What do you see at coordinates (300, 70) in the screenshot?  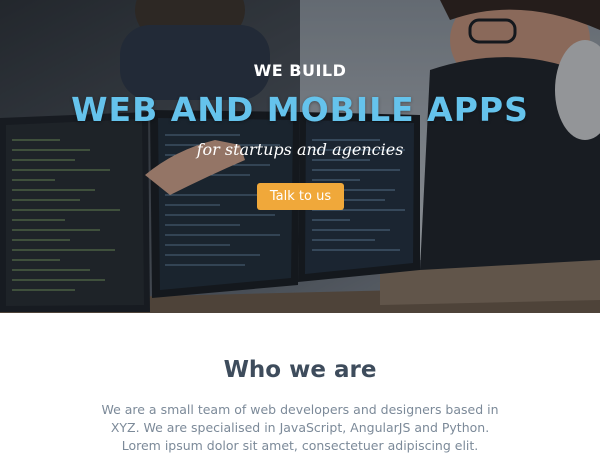 I see `hero-eyebrow: WE BUILD` at bounding box center [300, 70].